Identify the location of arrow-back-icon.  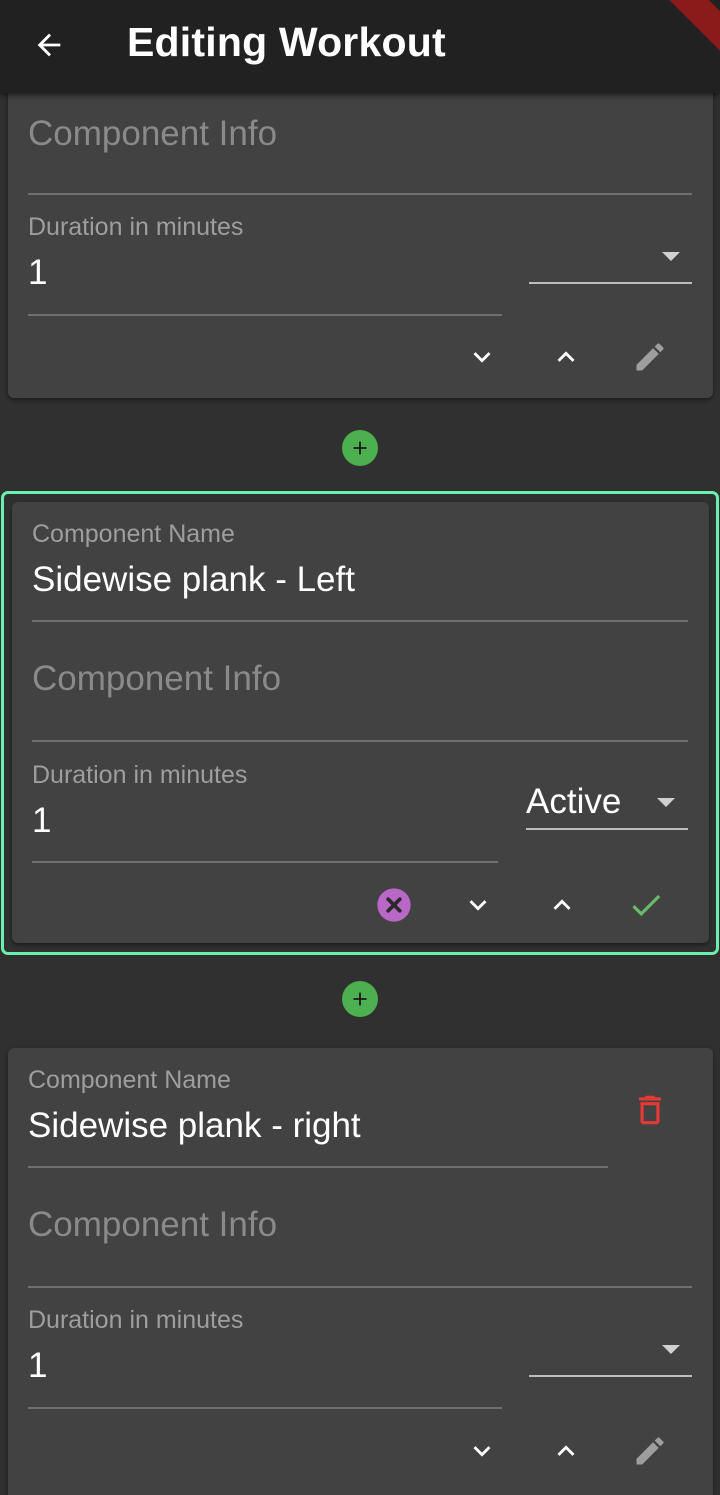
(49, 45).